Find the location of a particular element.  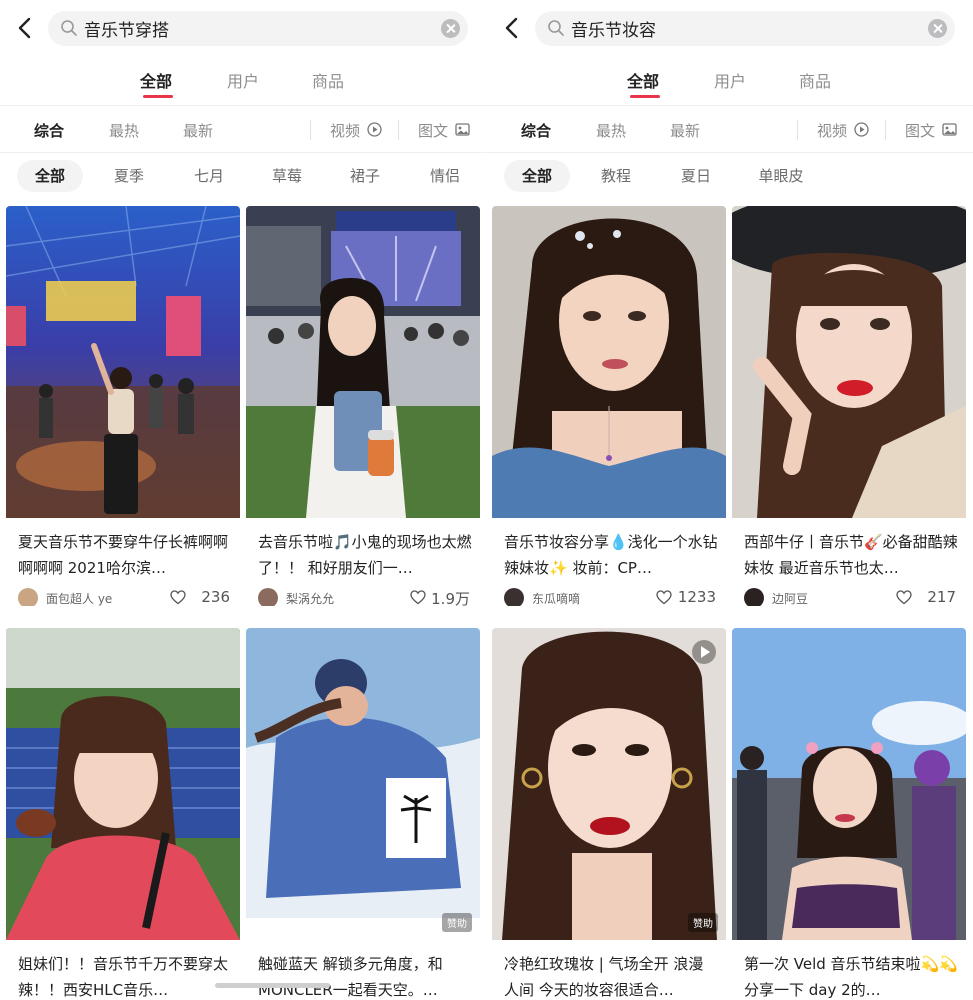

note-meta: 梨涡允允 1.9万 is located at coordinates (364, 596).